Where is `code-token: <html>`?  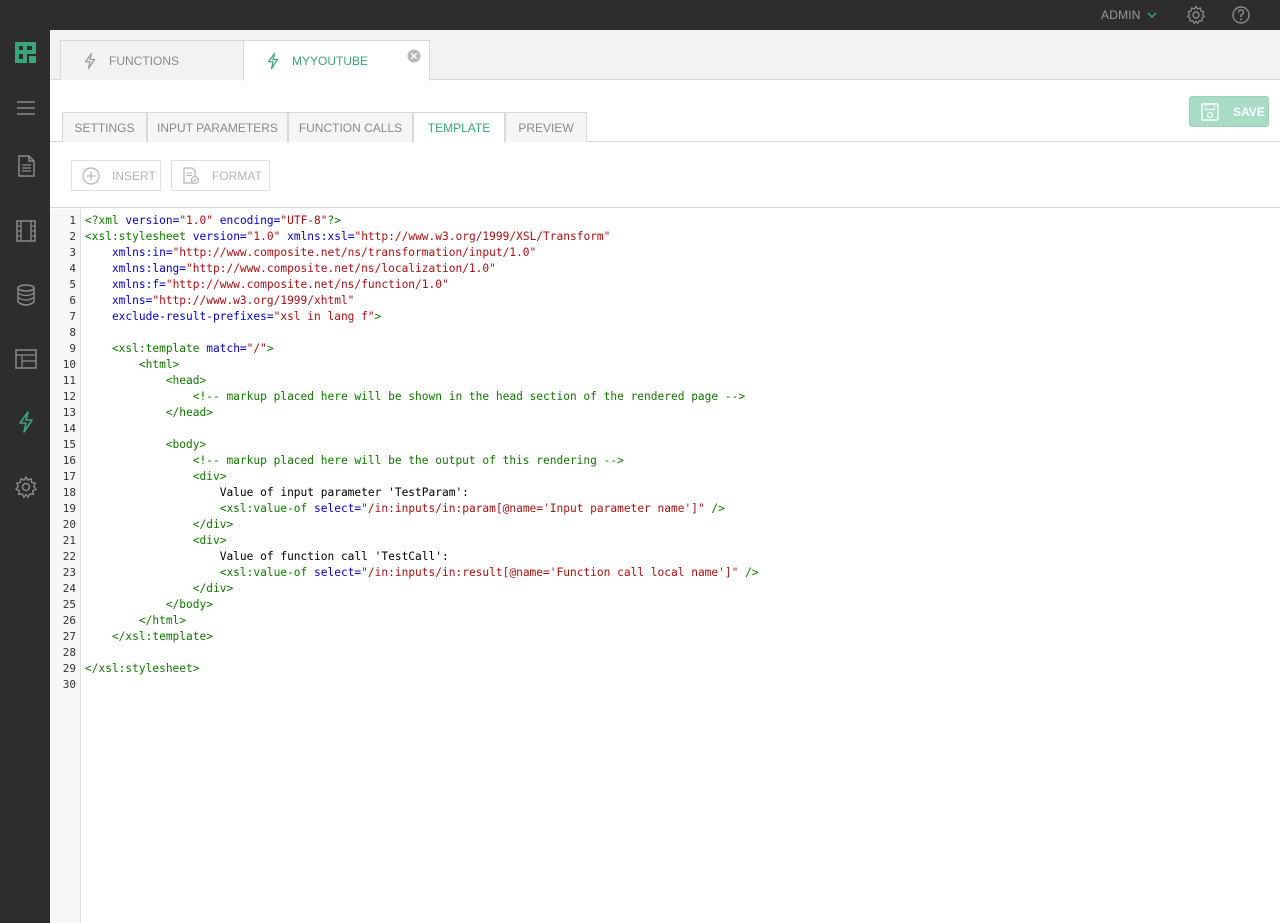
code-token: <html> is located at coordinates (132, 364).